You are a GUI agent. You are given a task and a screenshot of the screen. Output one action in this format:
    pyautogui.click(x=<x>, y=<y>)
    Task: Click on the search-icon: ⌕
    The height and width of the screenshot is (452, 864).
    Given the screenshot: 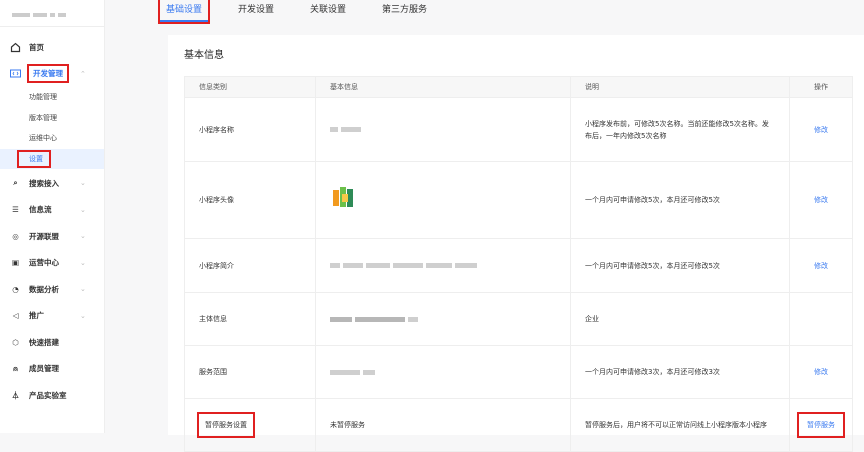 What is the action you would take?
    pyautogui.click(x=15, y=183)
    